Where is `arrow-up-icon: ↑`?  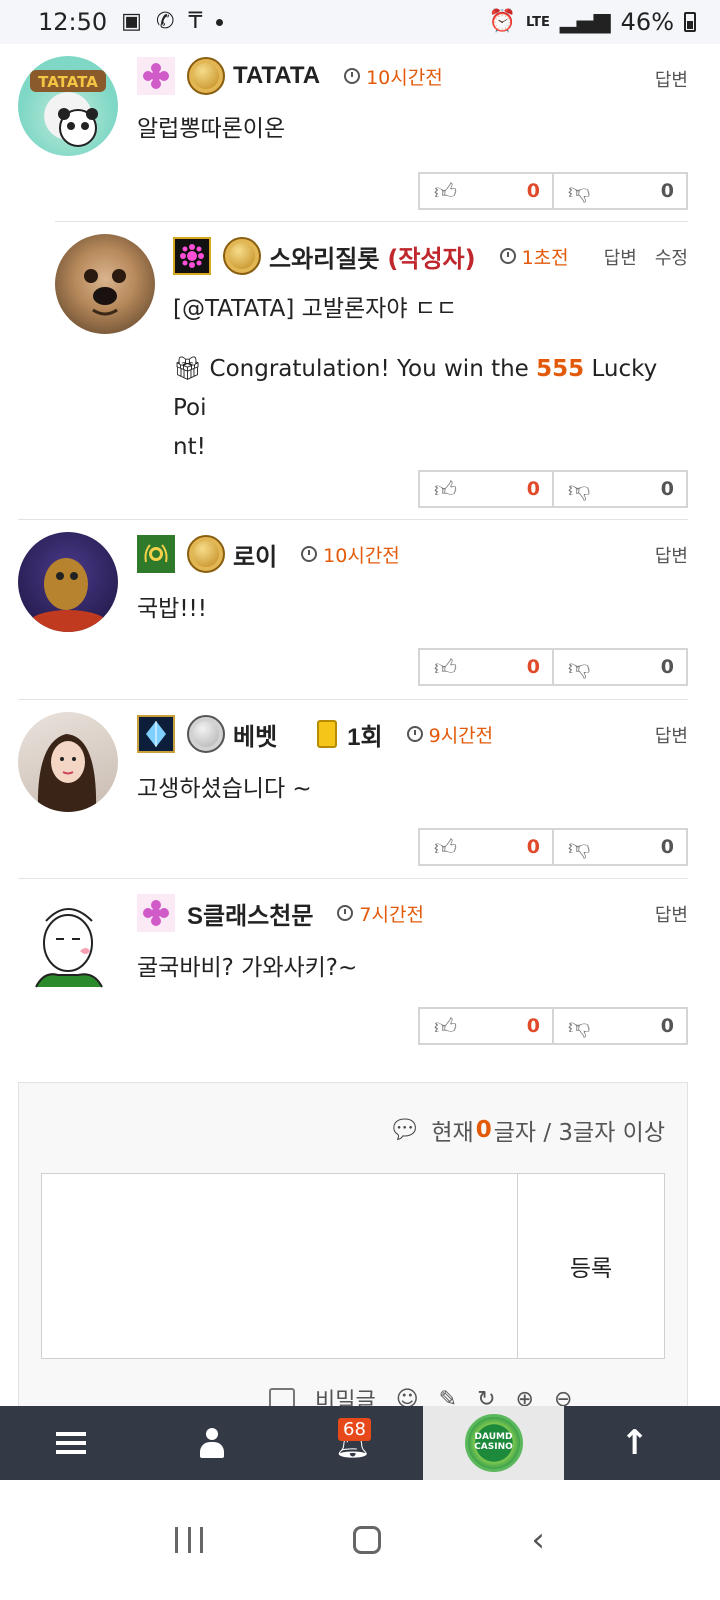
arrow-up-icon: ↑ is located at coordinates (634, 1443).